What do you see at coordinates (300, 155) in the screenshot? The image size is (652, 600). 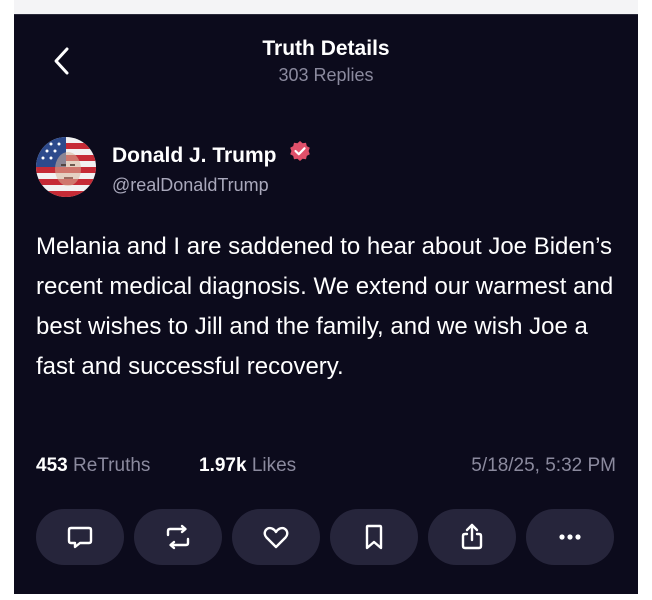 I see `verified-badge-icon` at bounding box center [300, 155].